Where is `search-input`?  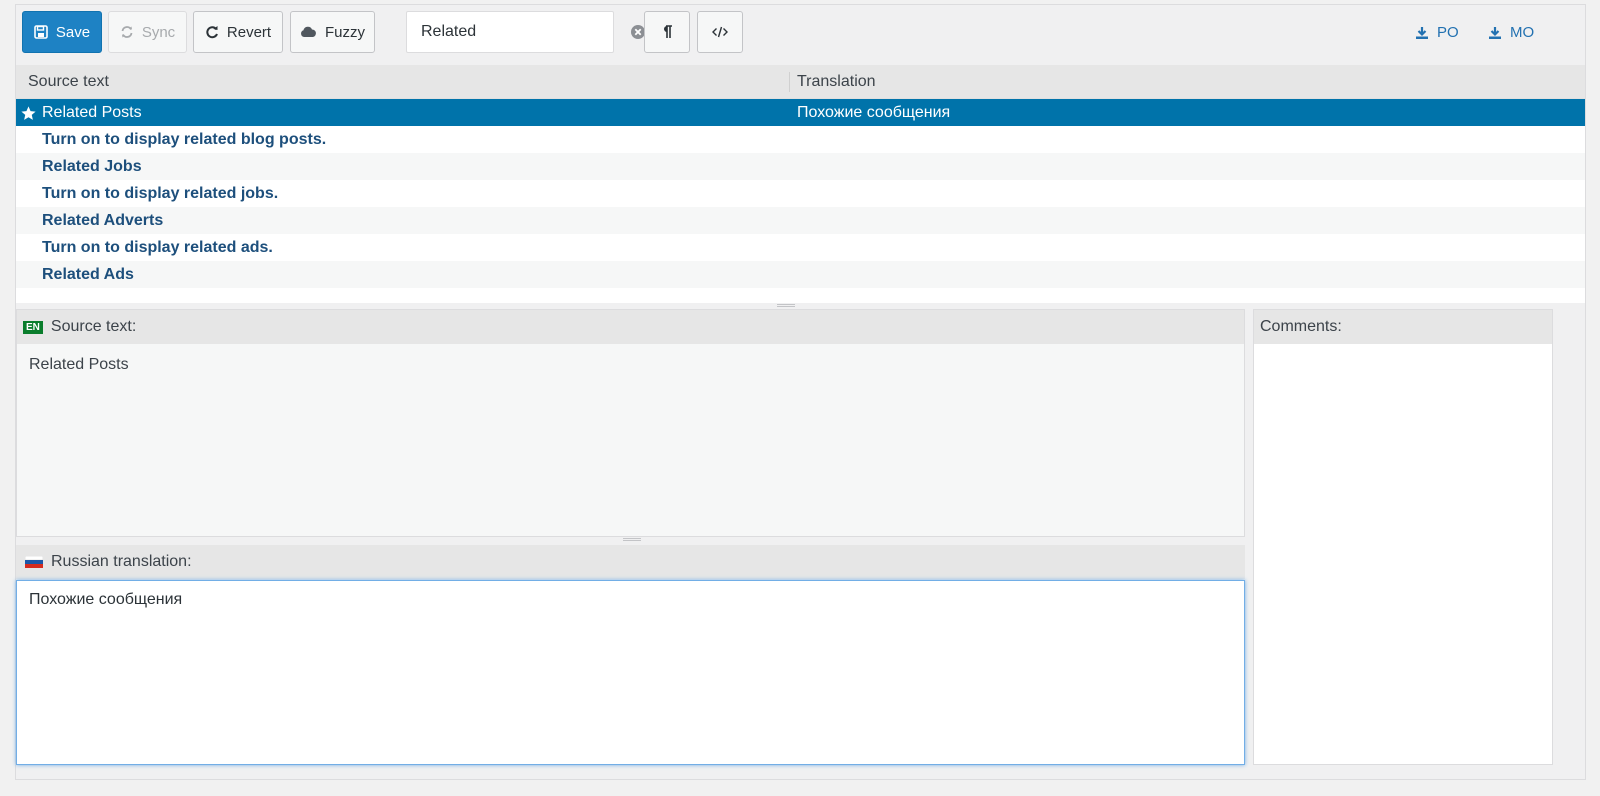
search-input is located at coordinates (524, 32).